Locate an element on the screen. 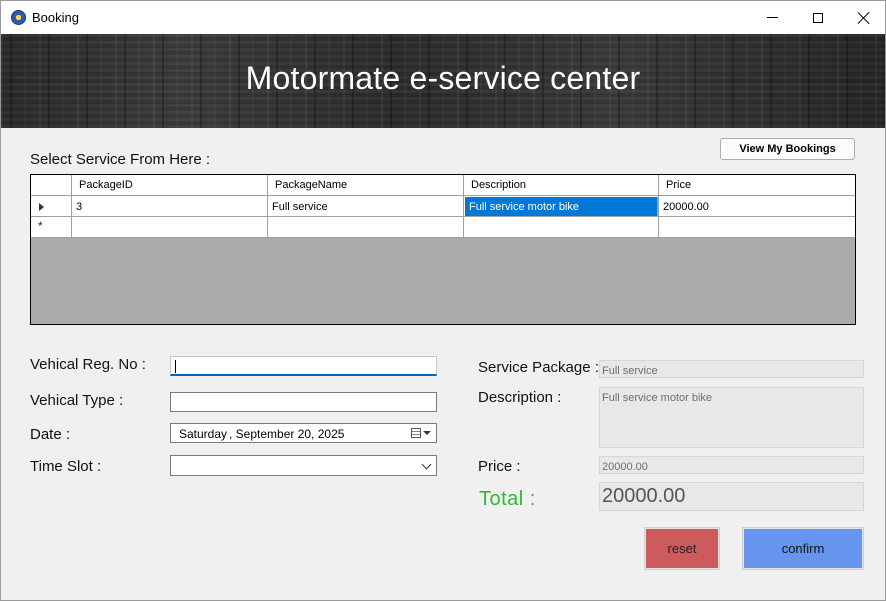 This screenshot has height=601, width=886. row-selector: * is located at coordinates (51, 227).